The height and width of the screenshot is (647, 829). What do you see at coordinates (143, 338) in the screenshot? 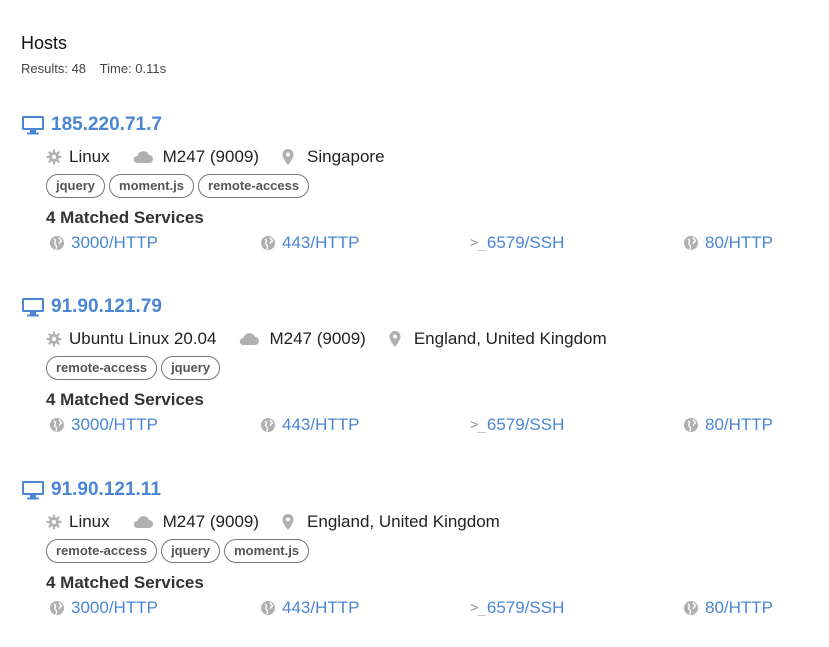
I see `os-label: Ubuntu Linux 20.04` at bounding box center [143, 338].